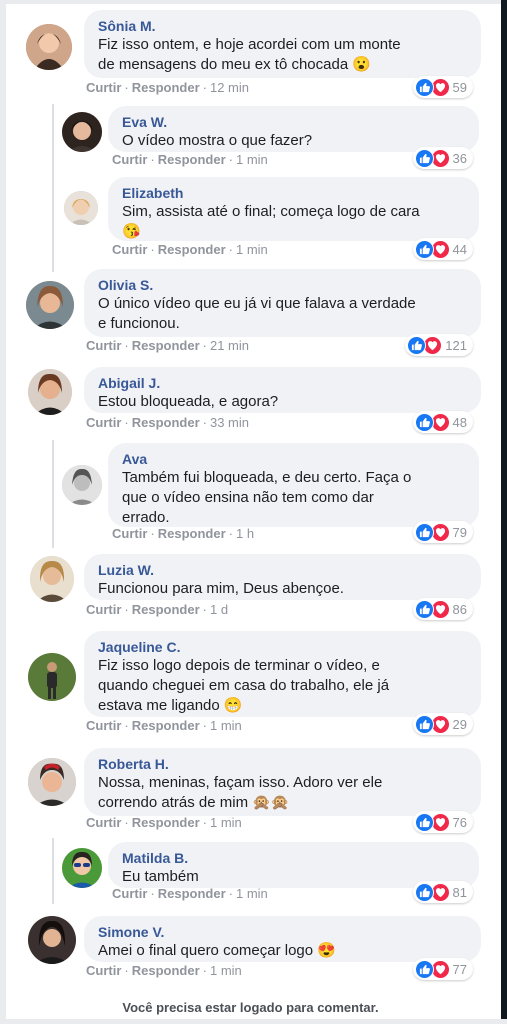 The image size is (507, 1024). Describe the element at coordinates (442, 724) in the screenshot. I see `reactions-badge: 29` at that location.